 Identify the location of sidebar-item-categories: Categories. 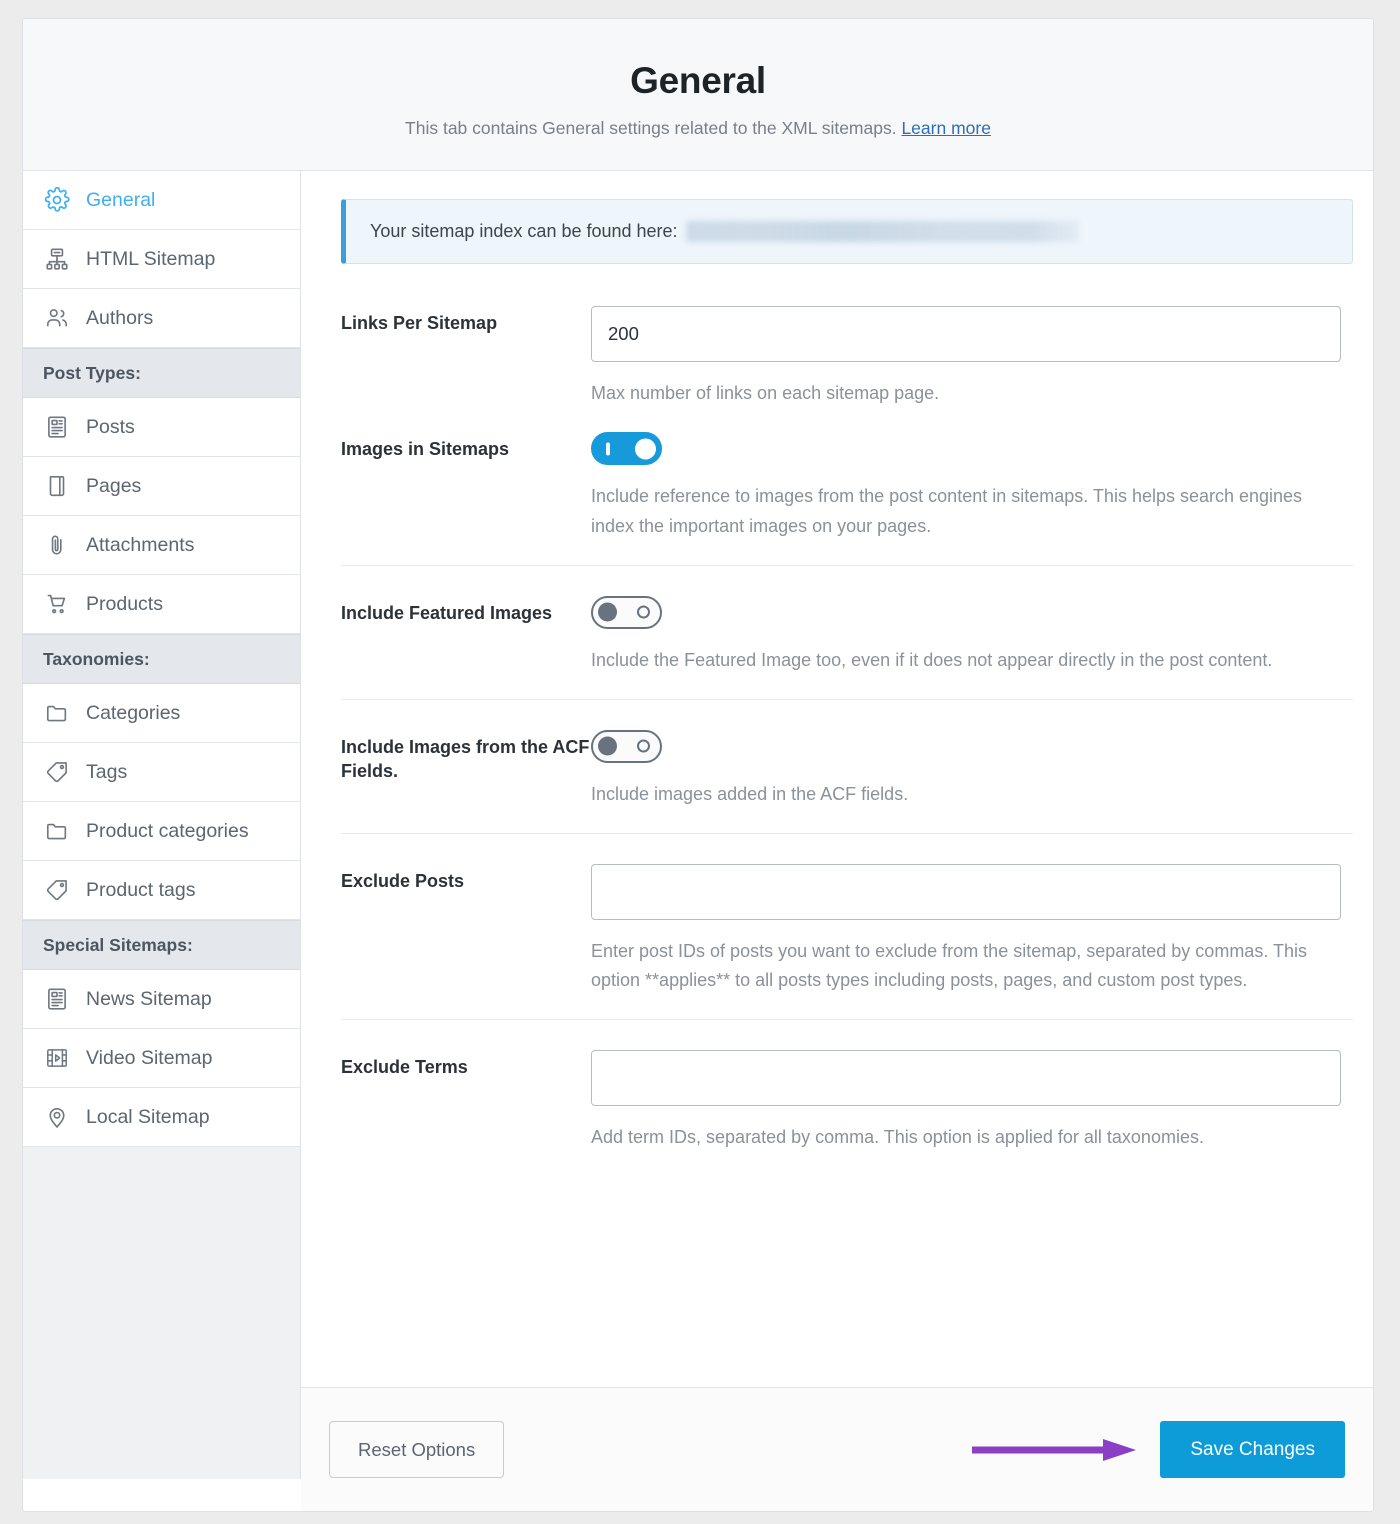
(161, 714).